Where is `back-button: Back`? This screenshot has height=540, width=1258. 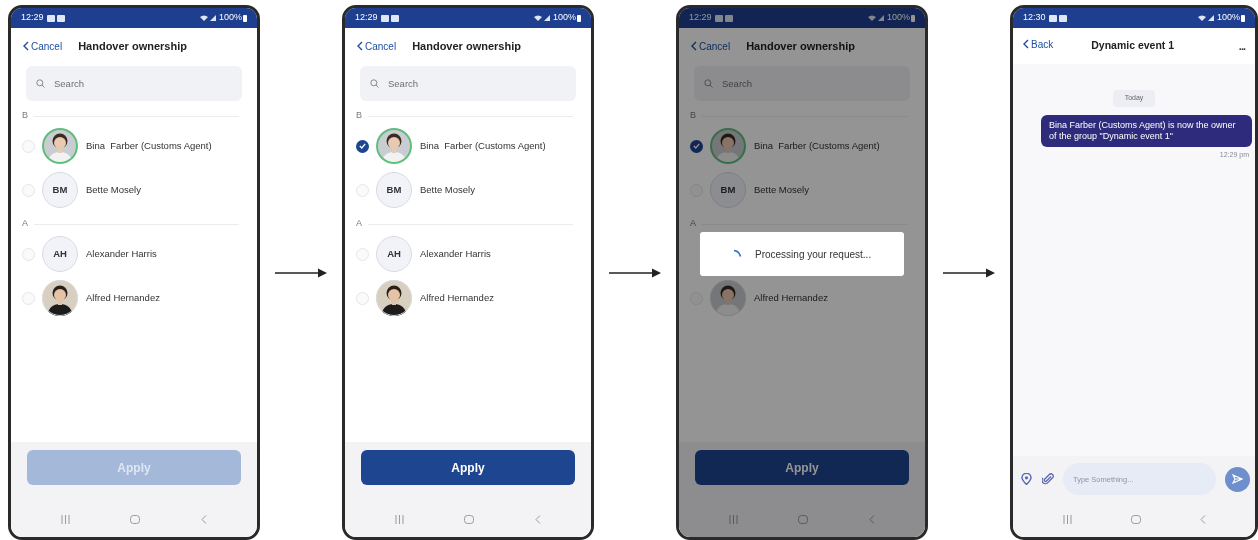 back-button: Back is located at coordinates (1038, 44).